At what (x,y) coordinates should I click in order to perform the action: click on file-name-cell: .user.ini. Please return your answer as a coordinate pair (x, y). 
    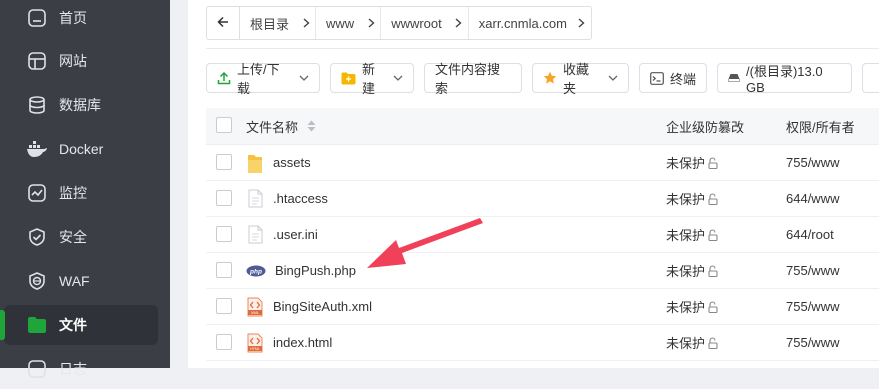
    Looking at the image, I should click on (282, 234).